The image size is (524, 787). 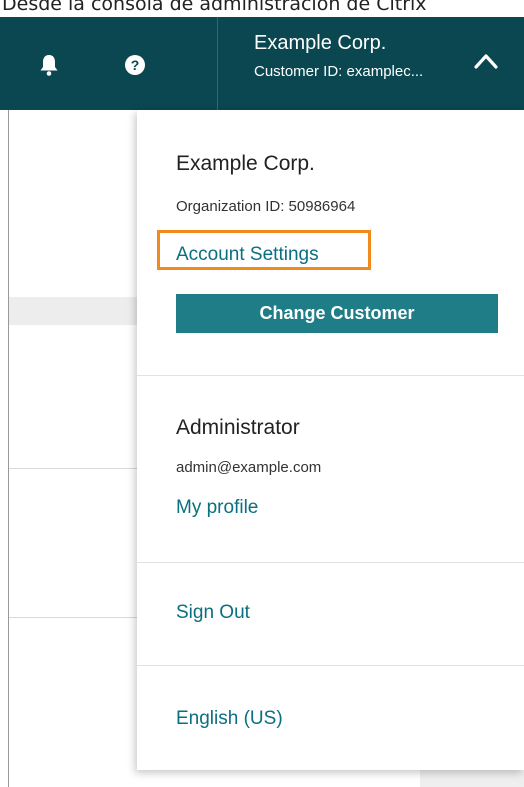 What do you see at coordinates (49, 65) in the screenshot?
I see `bell-icon` at bounding box center [49, 65].